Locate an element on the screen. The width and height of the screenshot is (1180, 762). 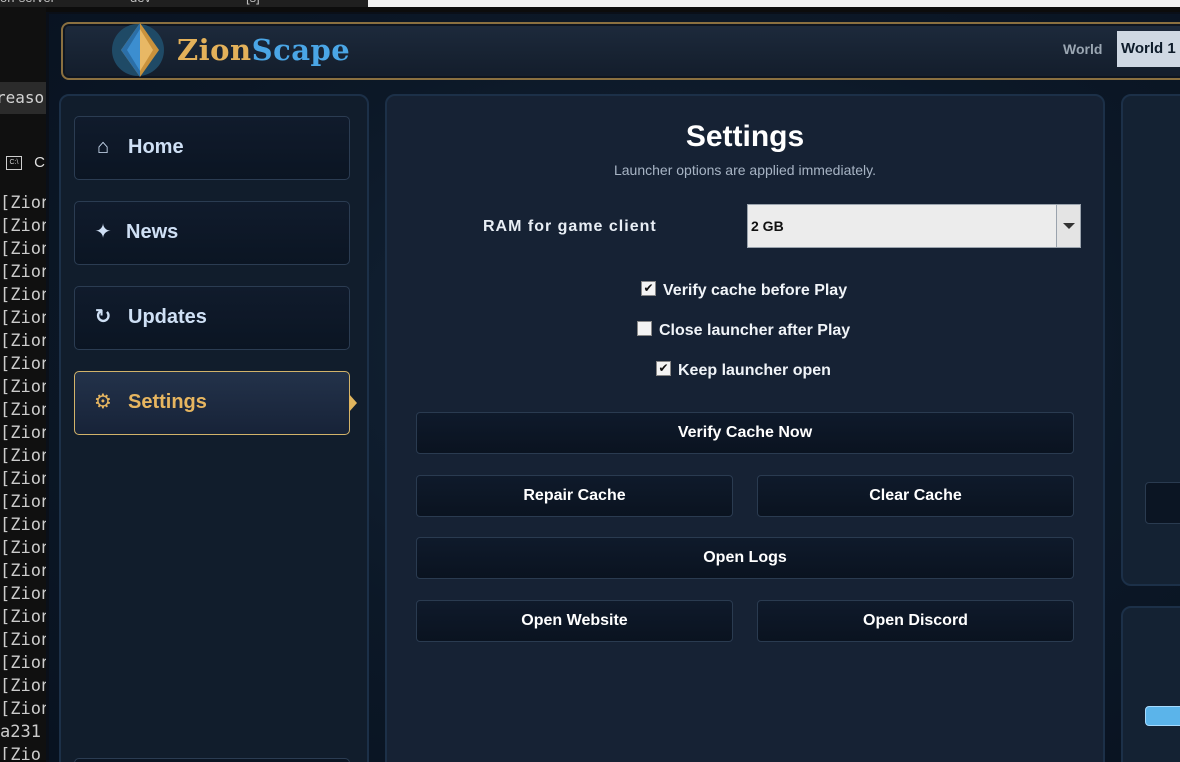
right-panel-top is located at coordinates (1150, 340).